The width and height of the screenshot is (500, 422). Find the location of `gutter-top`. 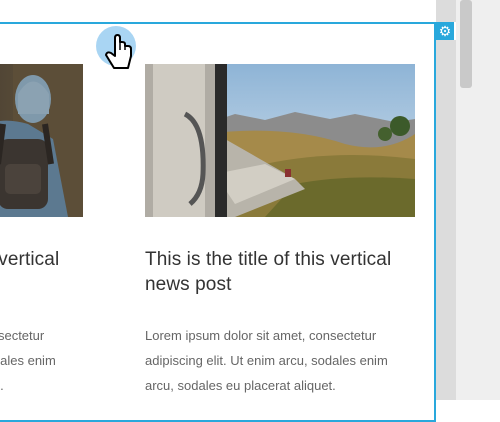

gutter-top is located at coordinates (446, 11).